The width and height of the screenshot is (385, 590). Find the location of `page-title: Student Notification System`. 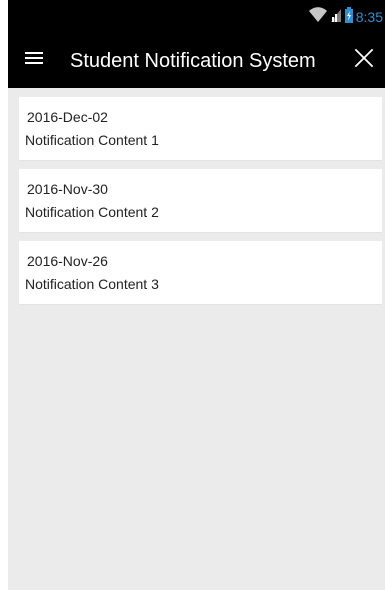

page-title: Student Notification System is located at coordinates (193, 61).